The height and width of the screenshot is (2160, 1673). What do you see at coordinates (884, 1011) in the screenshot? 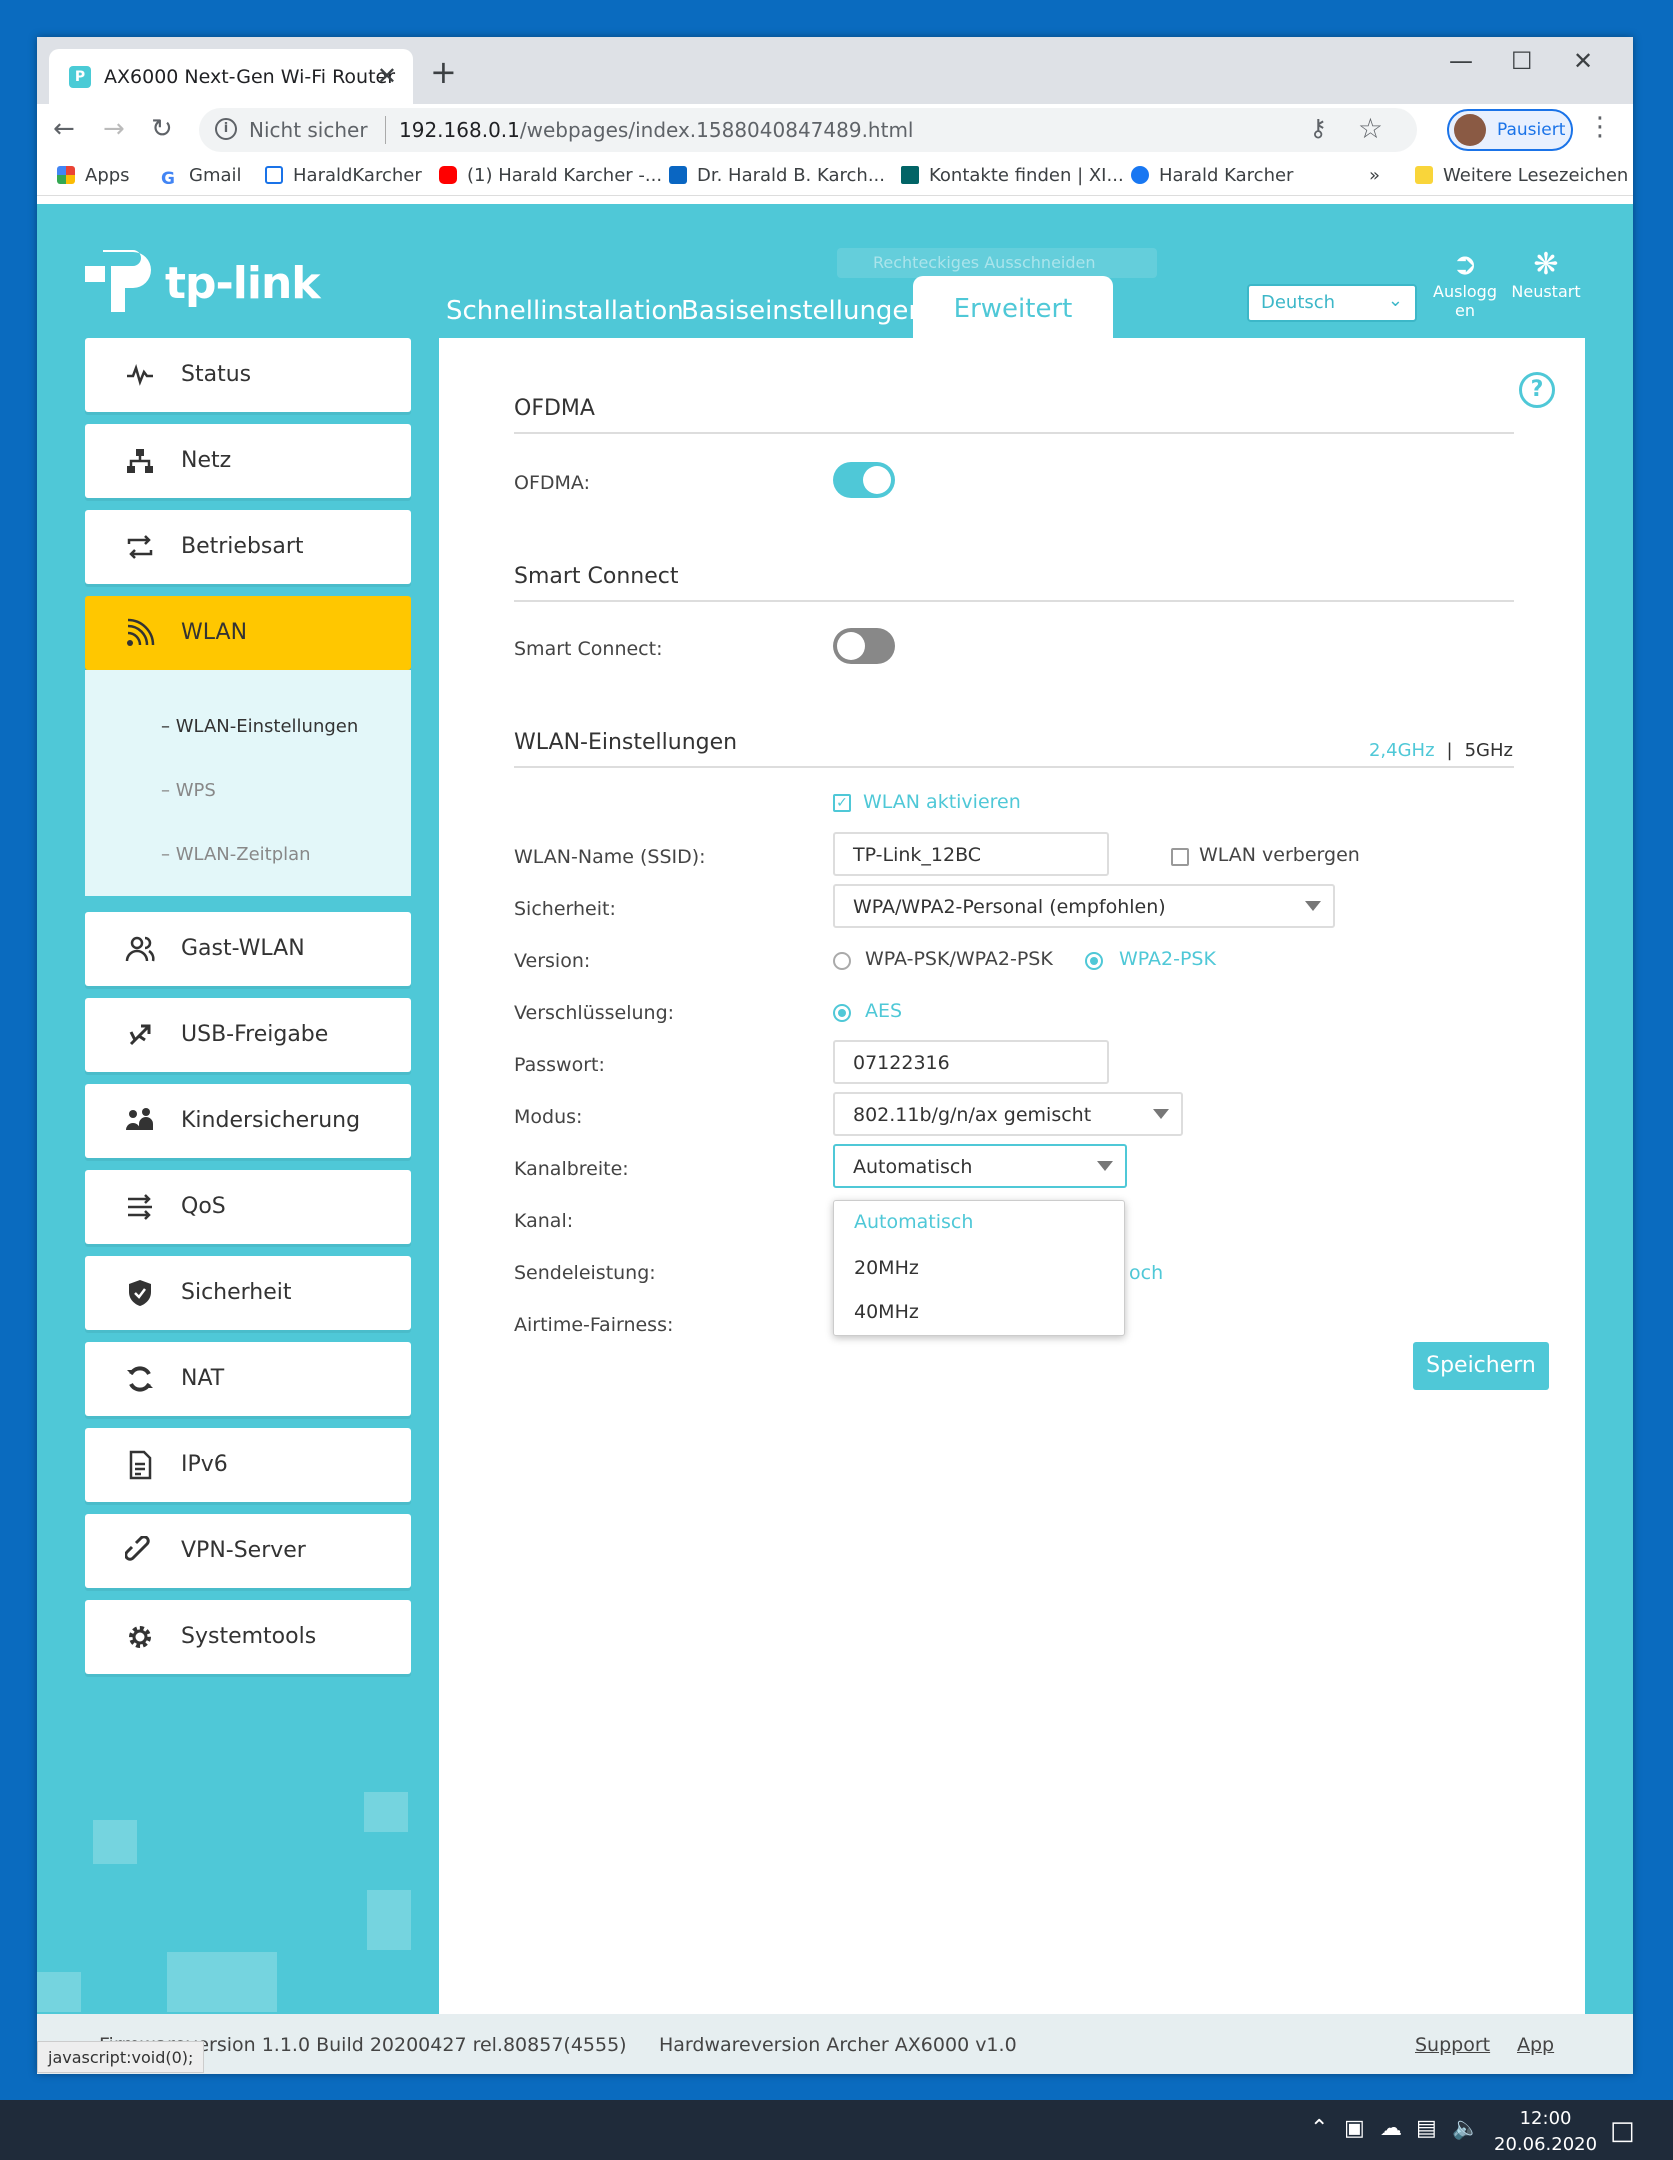
I see `encryption-option-label: AES` at bounding box center [884, 1011].